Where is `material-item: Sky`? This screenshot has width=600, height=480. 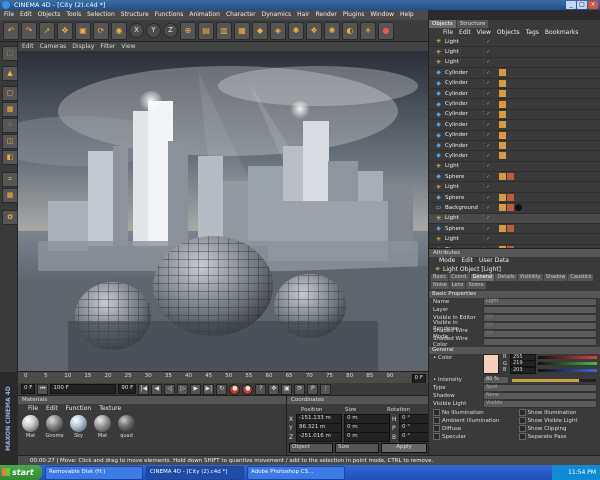
material-item: Sky is located at coordinates (78, 427).